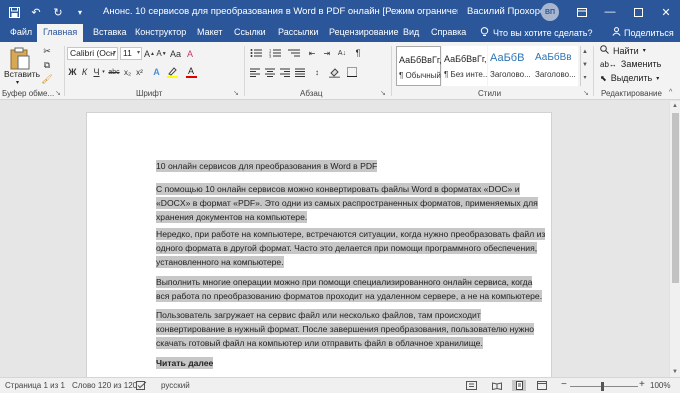 This screenshot has width=680, height=393. What do you see at coordinates (285, 72) in the screenshot?
I see `align-right-icon` at bounding box center [285, 72].